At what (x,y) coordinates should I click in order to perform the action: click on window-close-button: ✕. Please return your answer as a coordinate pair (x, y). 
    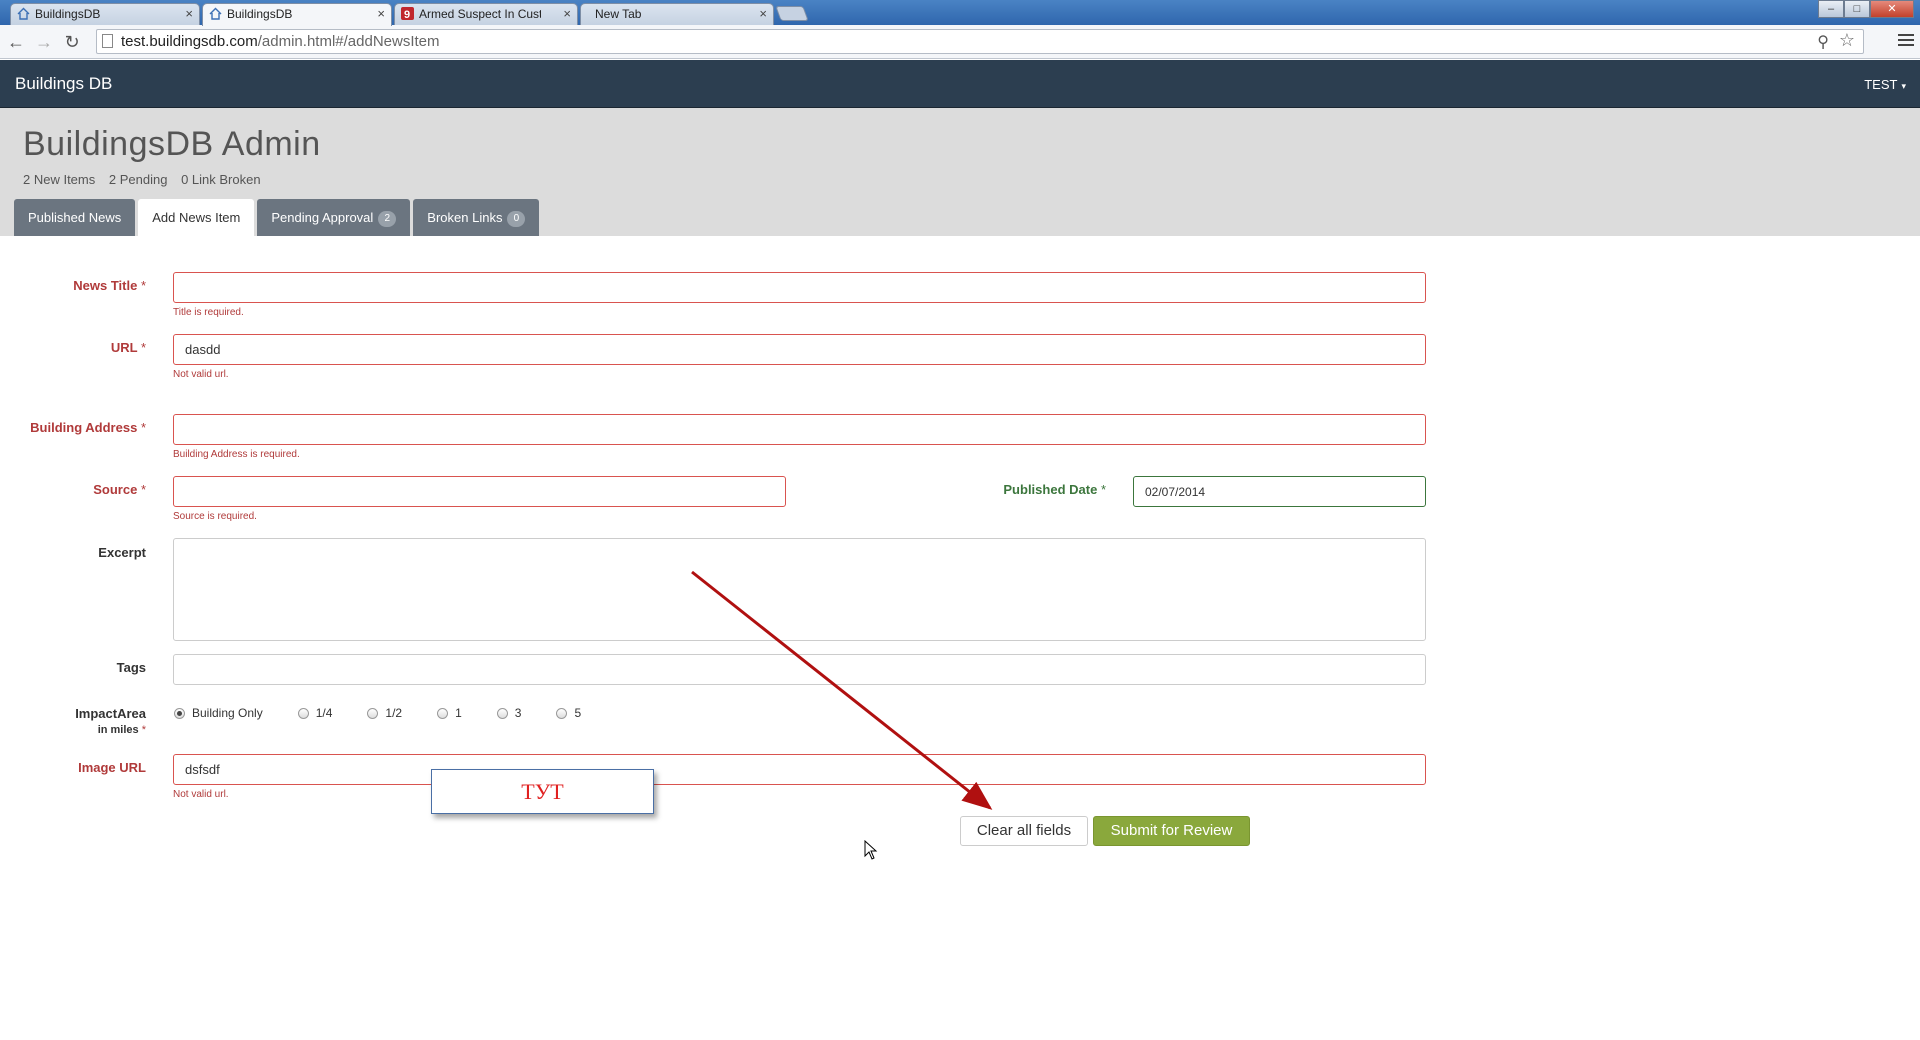
    Looking at the image, I should click on (1892, 9).